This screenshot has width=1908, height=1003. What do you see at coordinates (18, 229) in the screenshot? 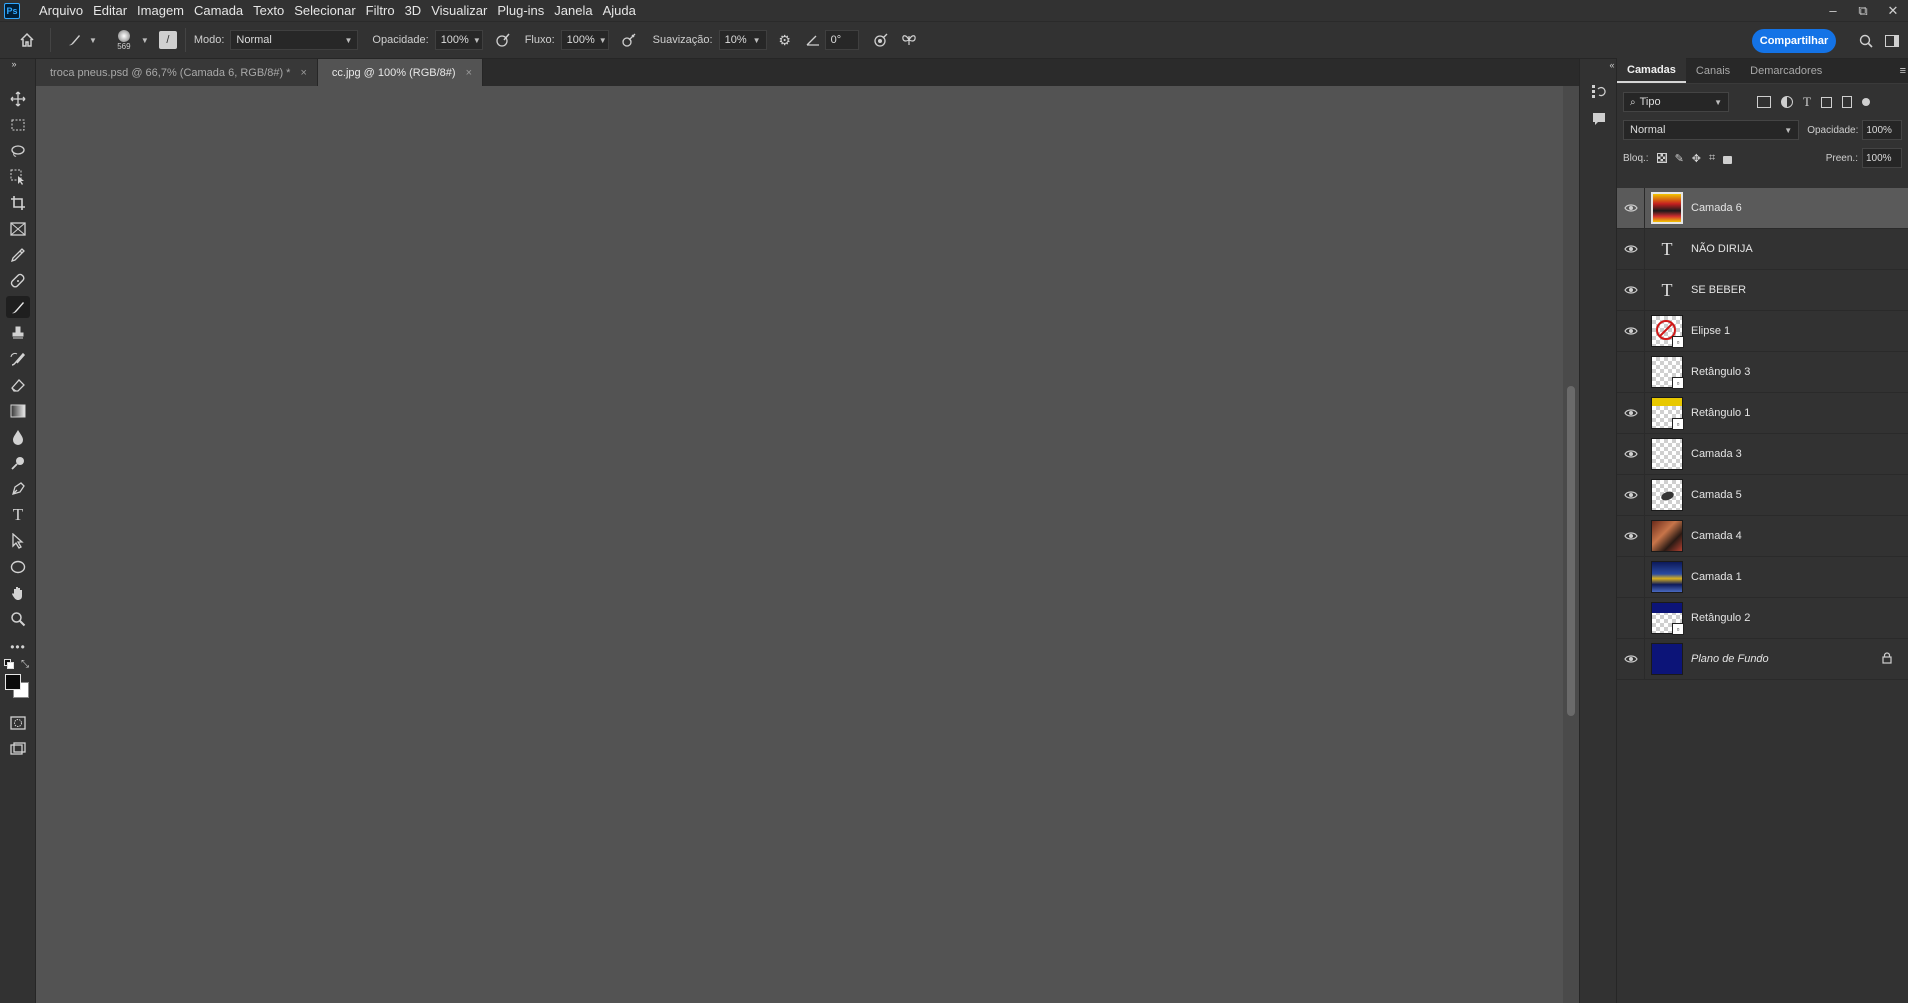
I see `frame-tool-icon` at bounding box center [18, 229].